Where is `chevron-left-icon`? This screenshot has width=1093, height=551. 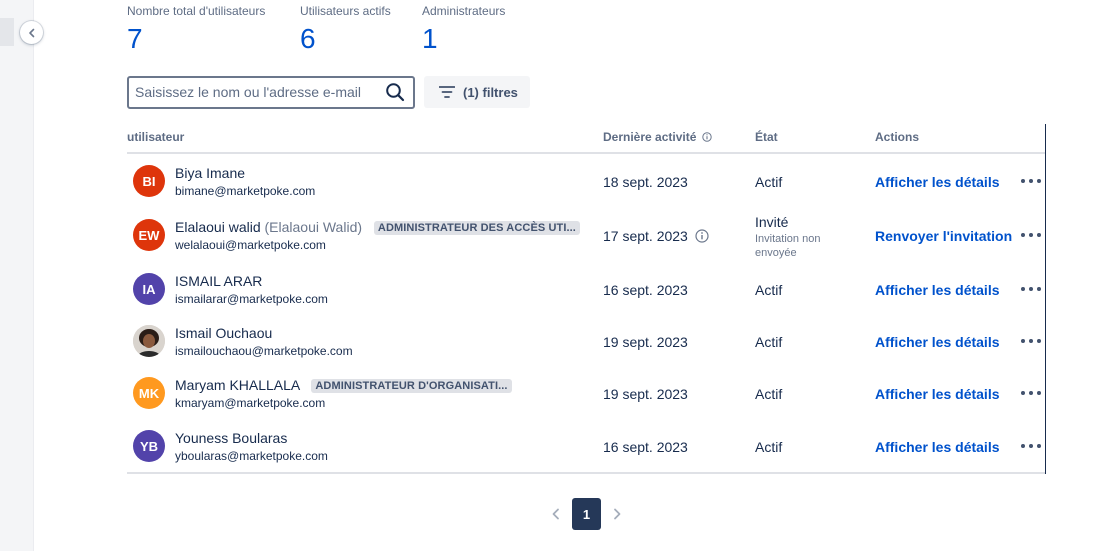
chevron-left-icon is located at coordinates (31, 32).